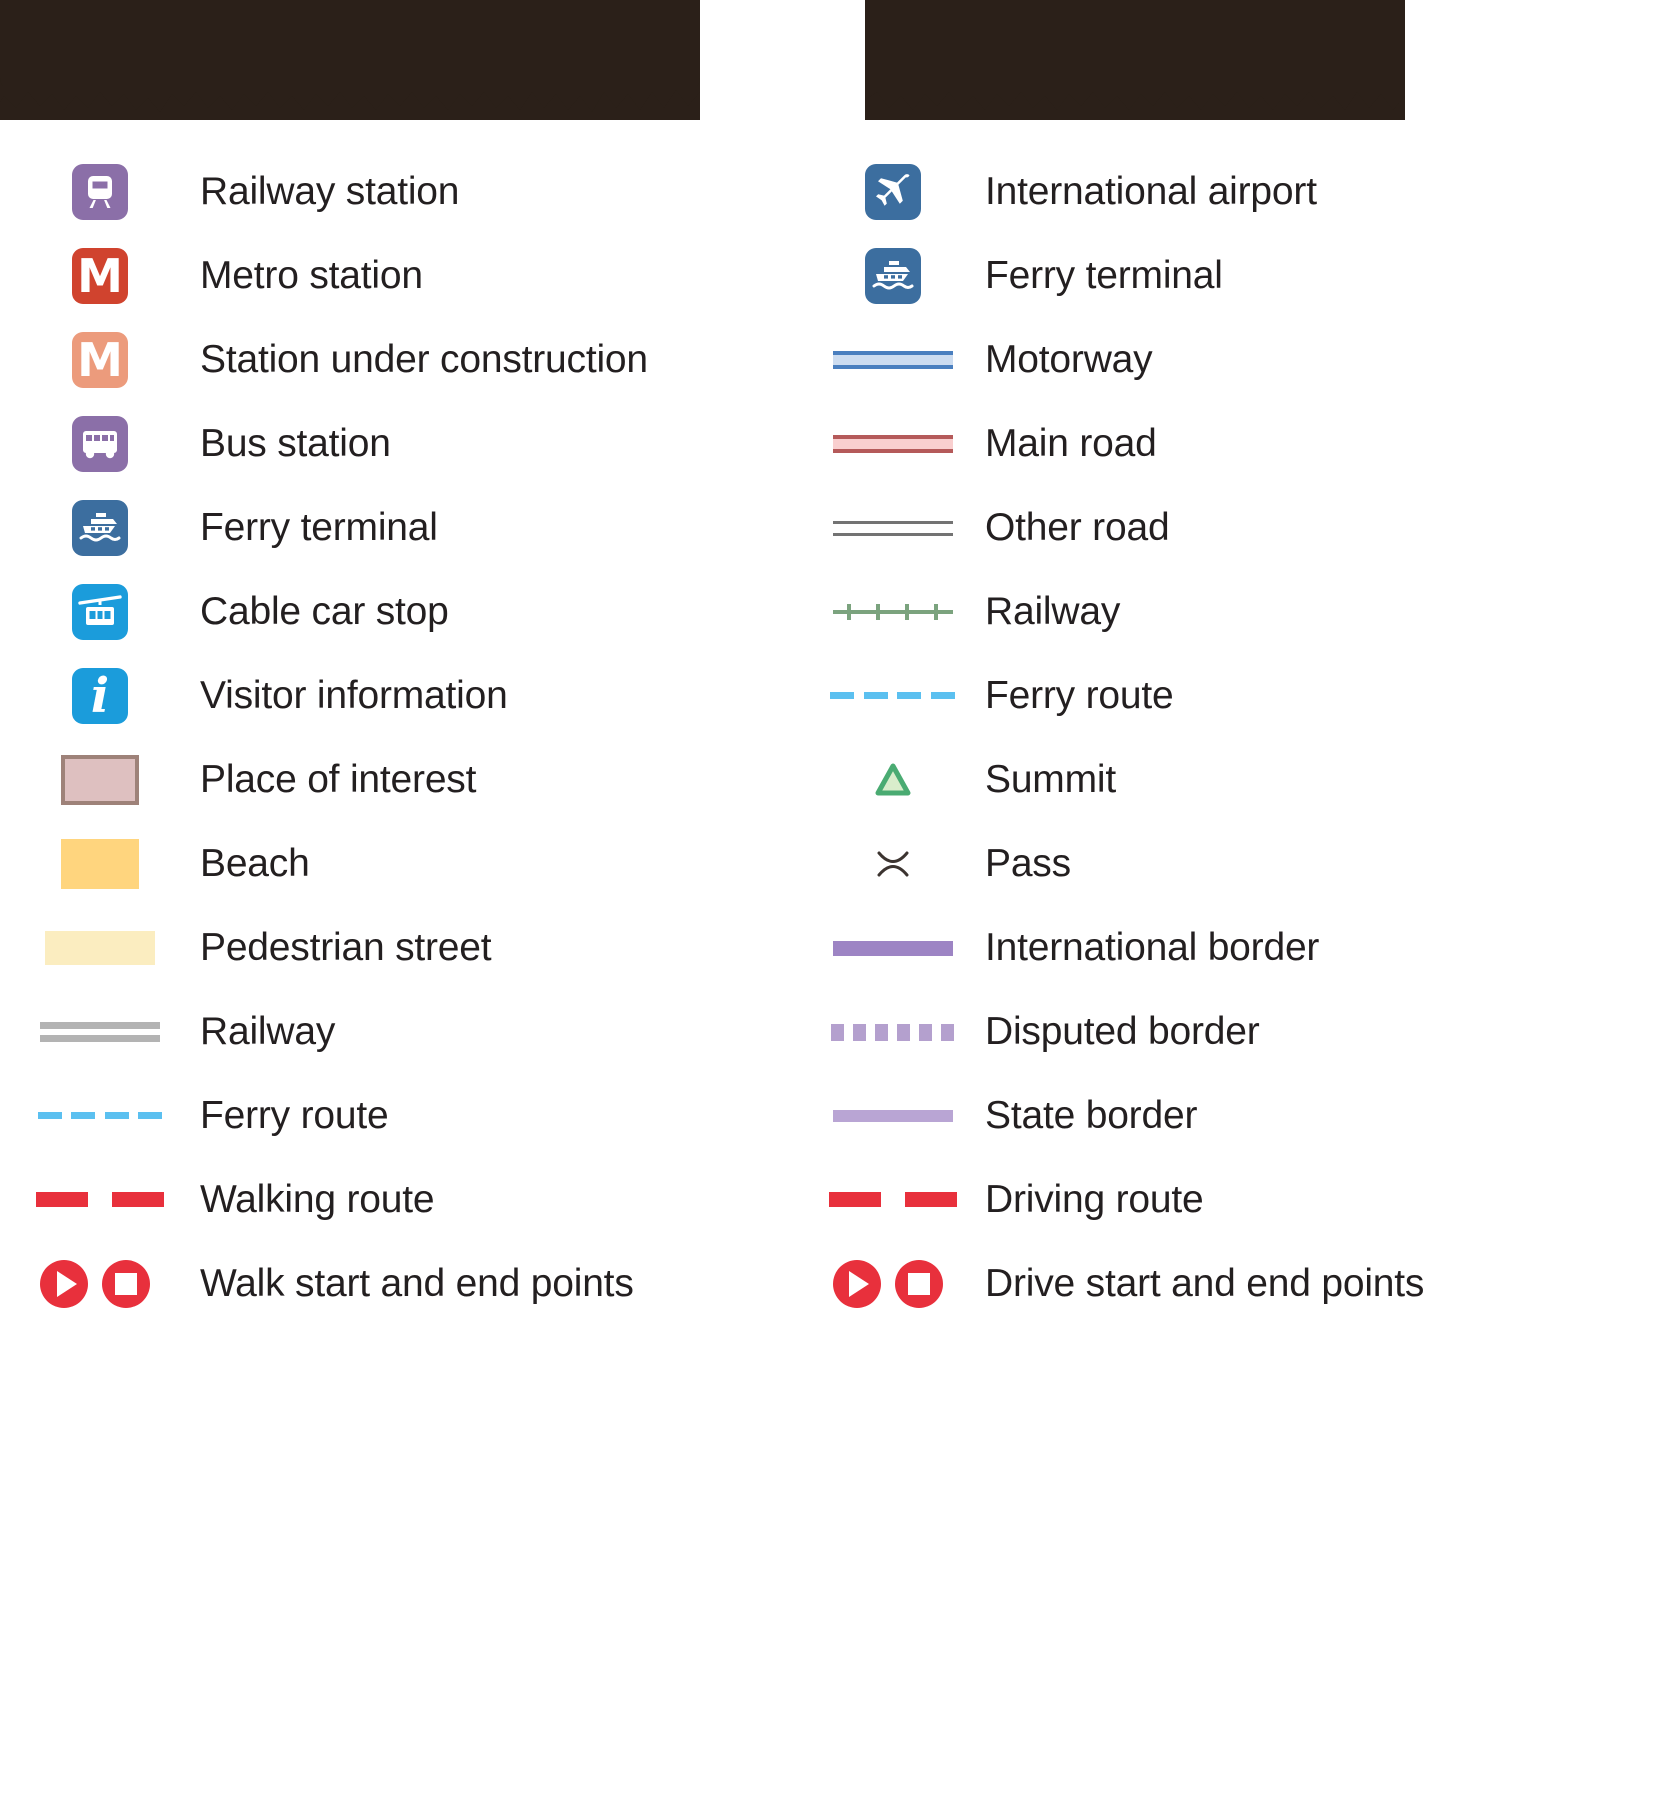 The height and width of the screenshot is (1802, 1665). I want to click on driving-route-line-symbol, so click(892, 1200).